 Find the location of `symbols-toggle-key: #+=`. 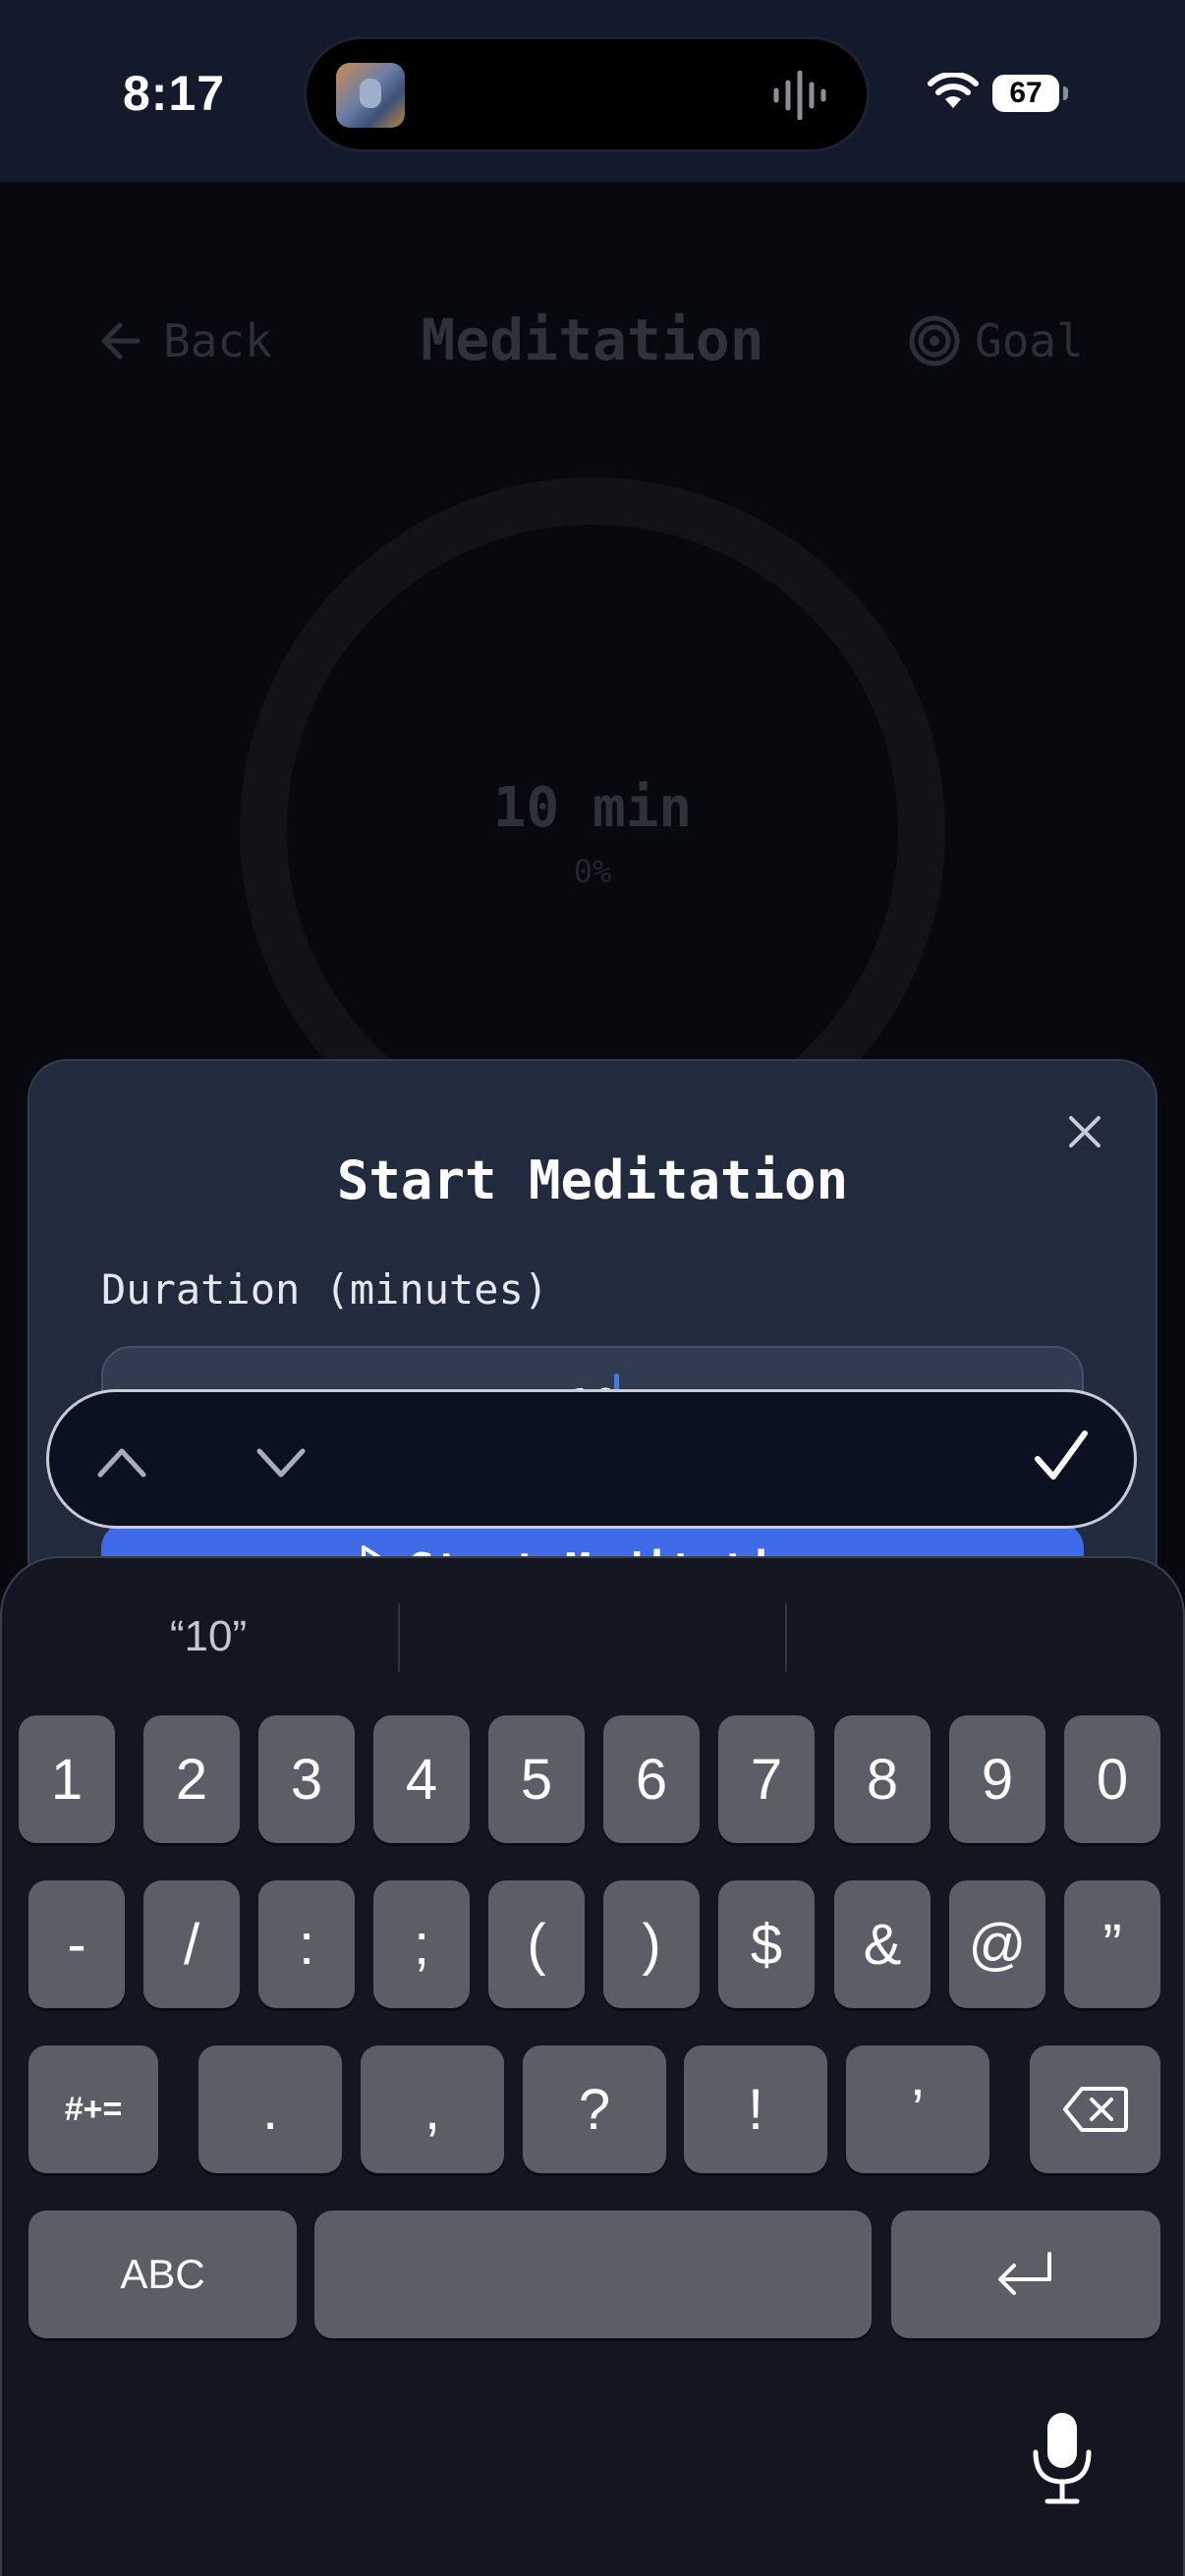

symbols-toggle-key: #+= is located at coordinates (93, 2109).